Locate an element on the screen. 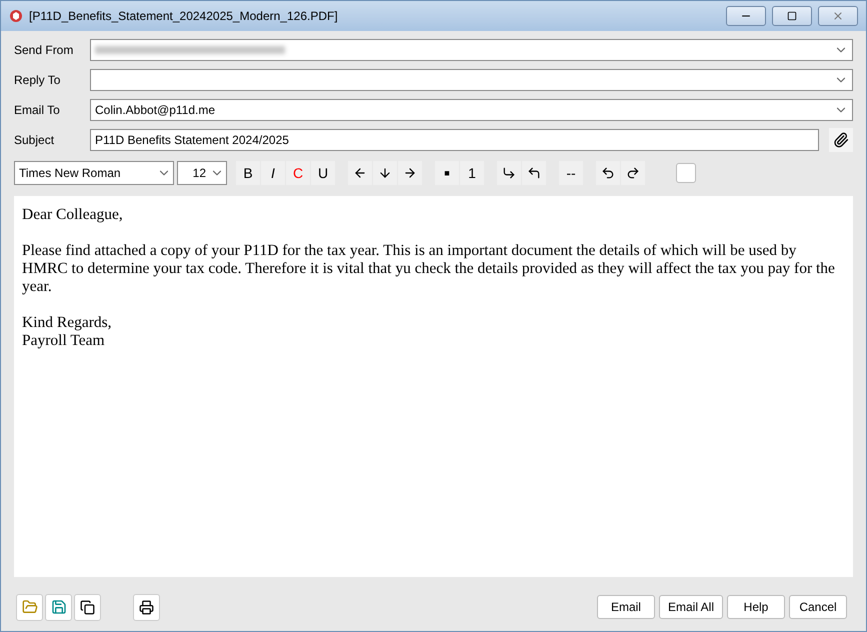 The image size is (867, 632). maximize-button is located at coordinates (792, 16).